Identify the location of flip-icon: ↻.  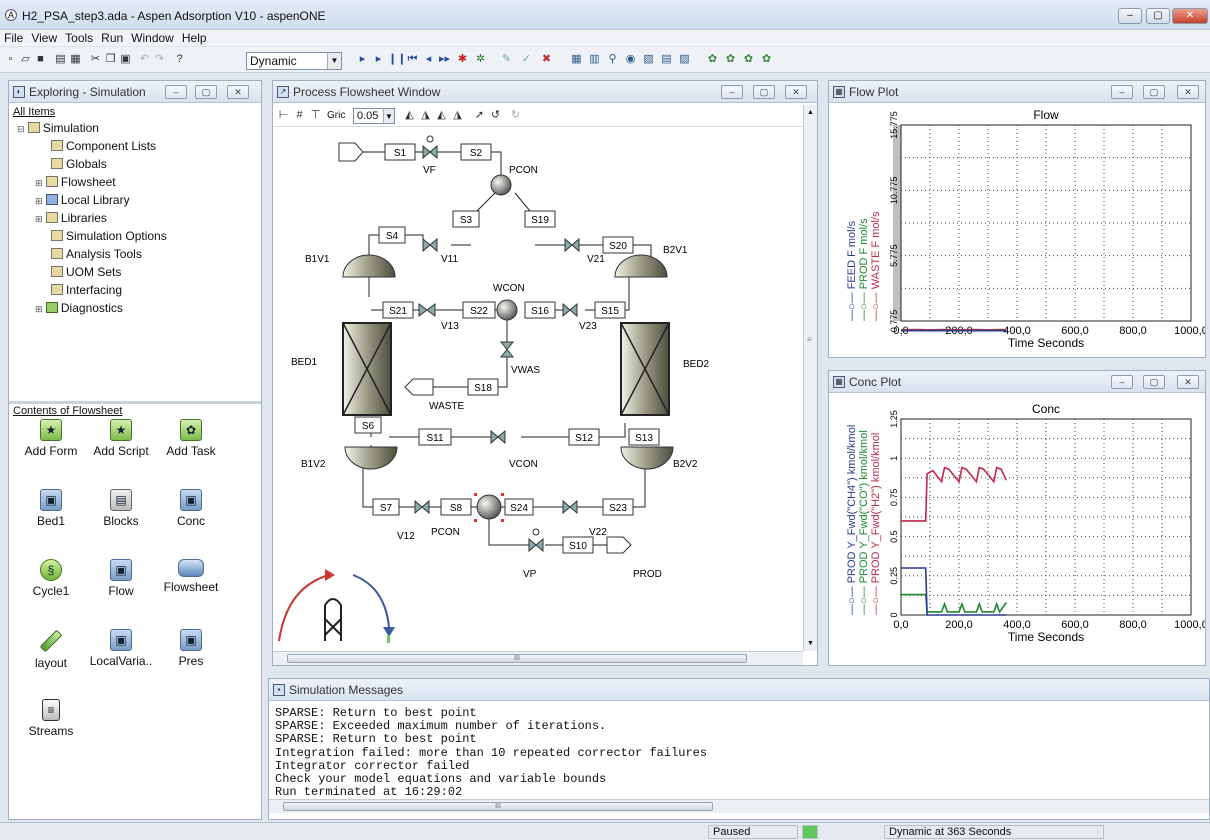
(515, 115).